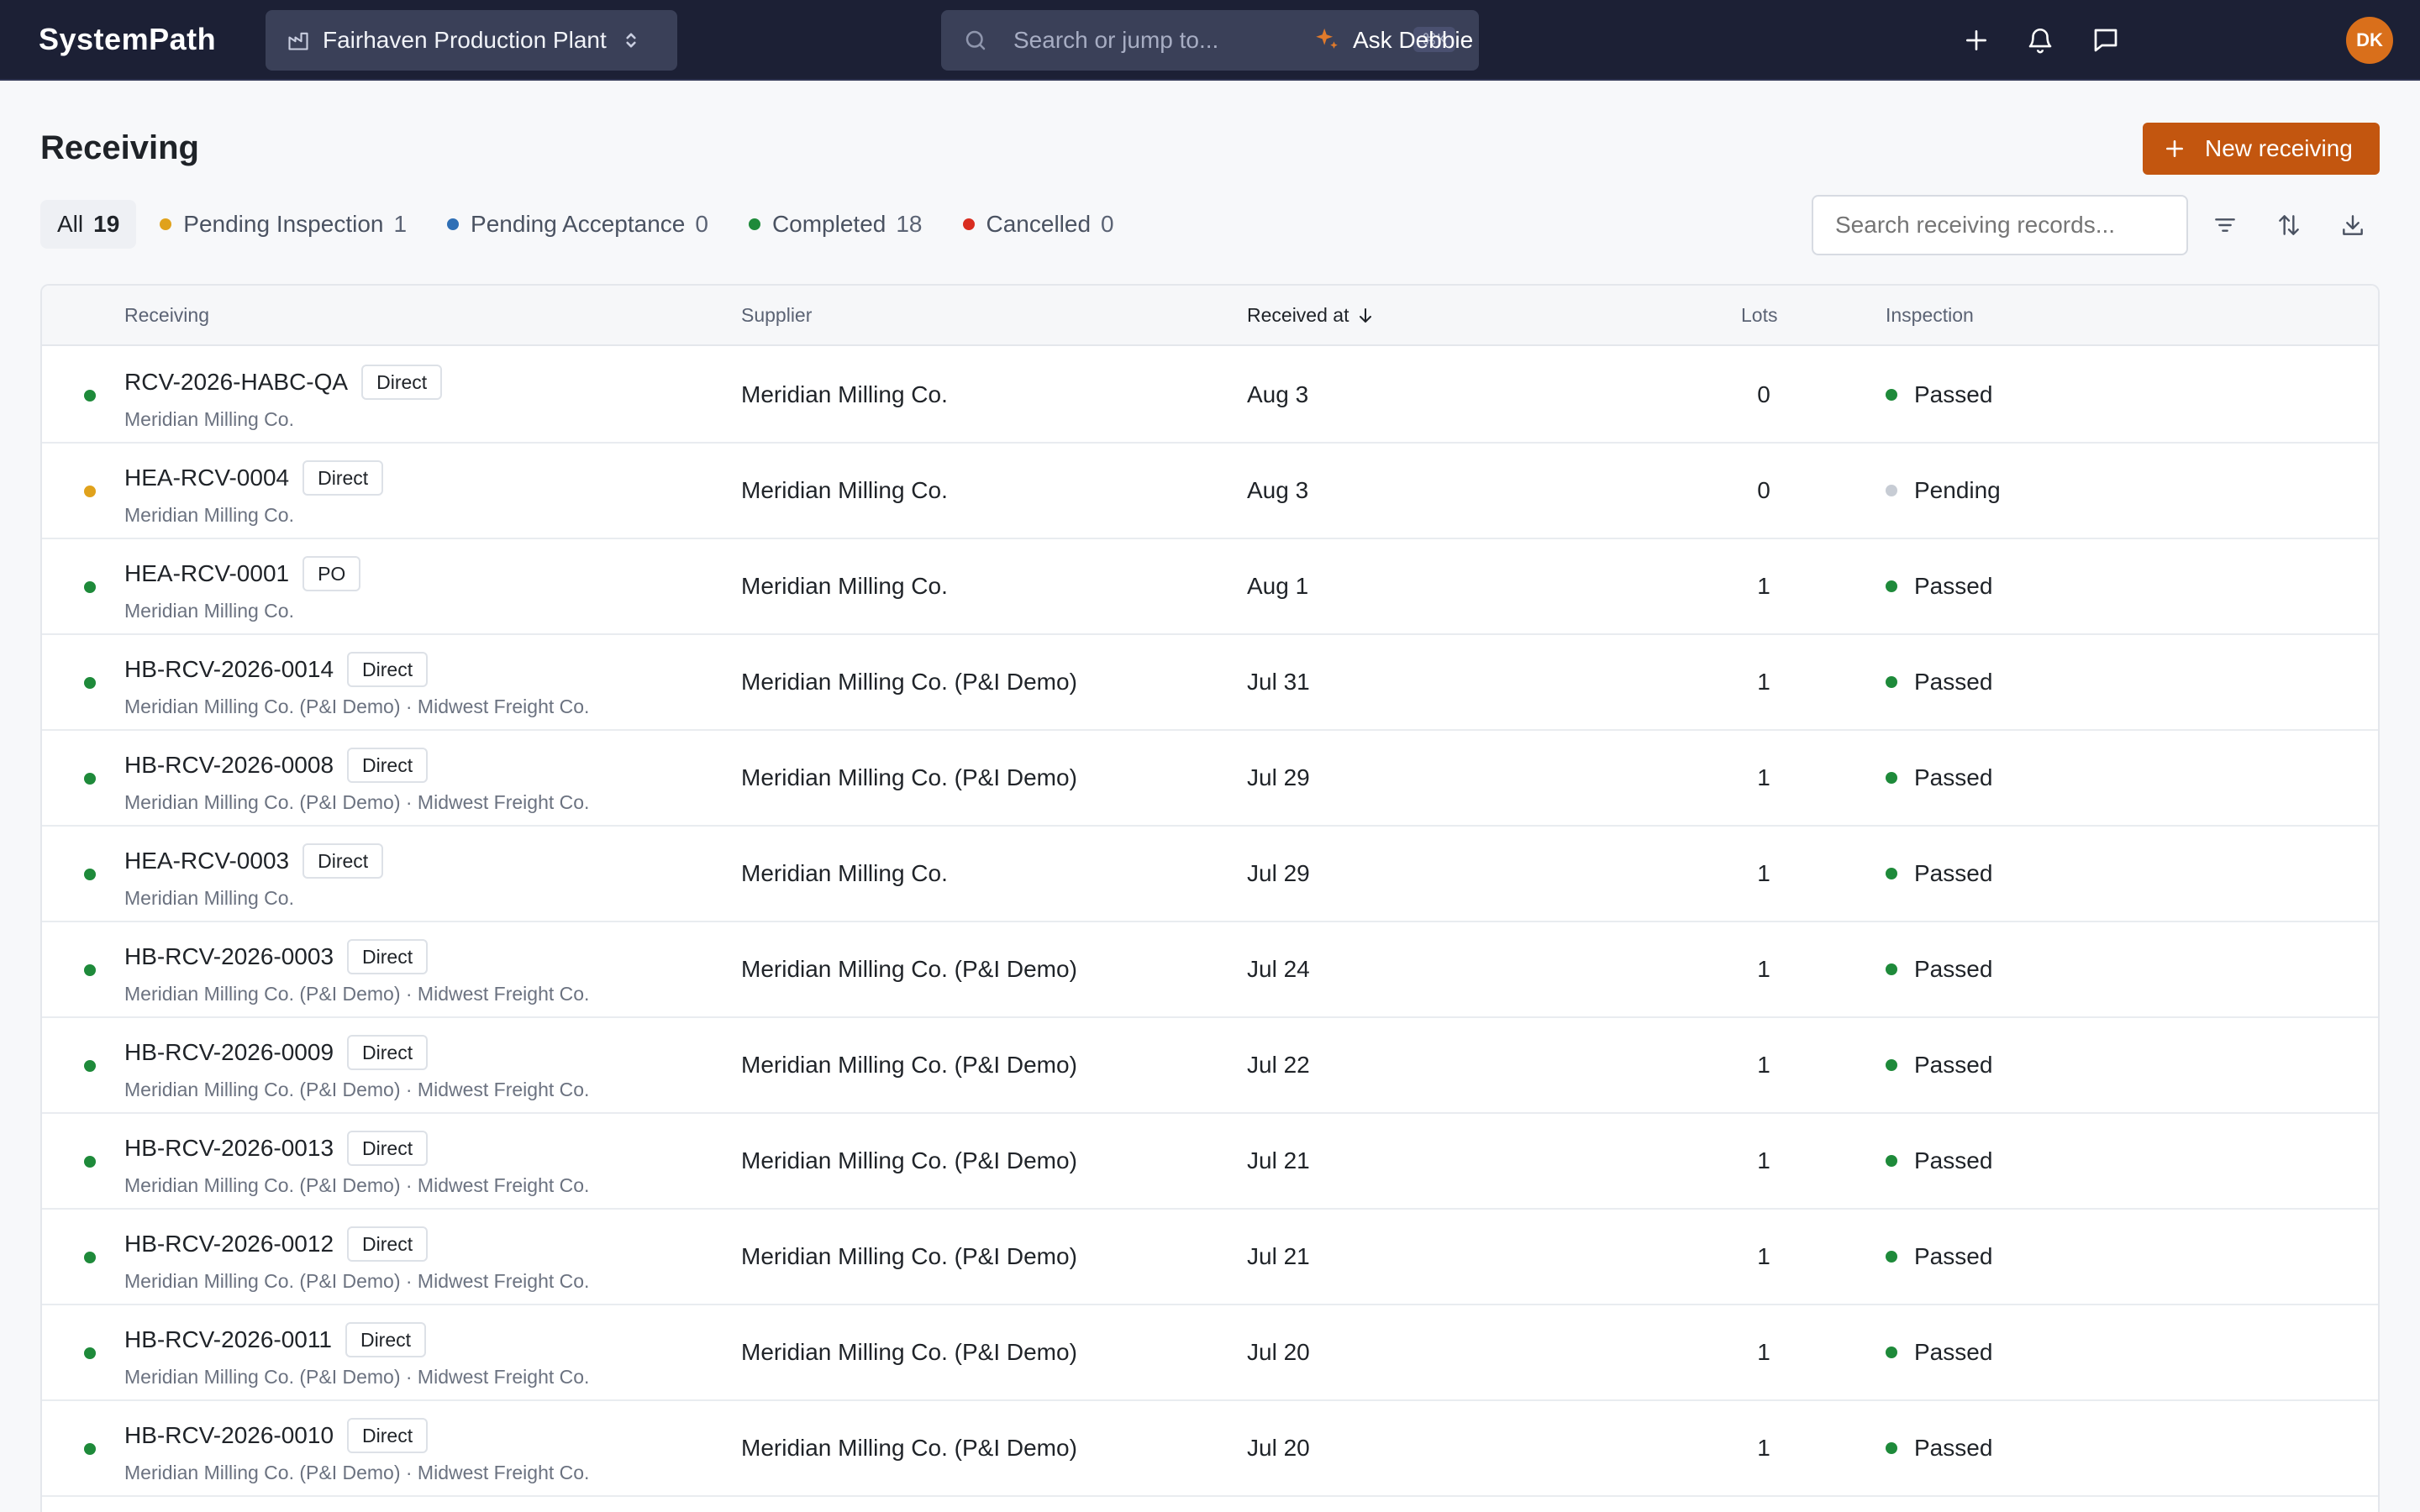 This screenshot has height=1512, width=2420. Describe the element at coordinates (1759, 315) in the screenshot. I see `column-header-lots: Lots` at that location.